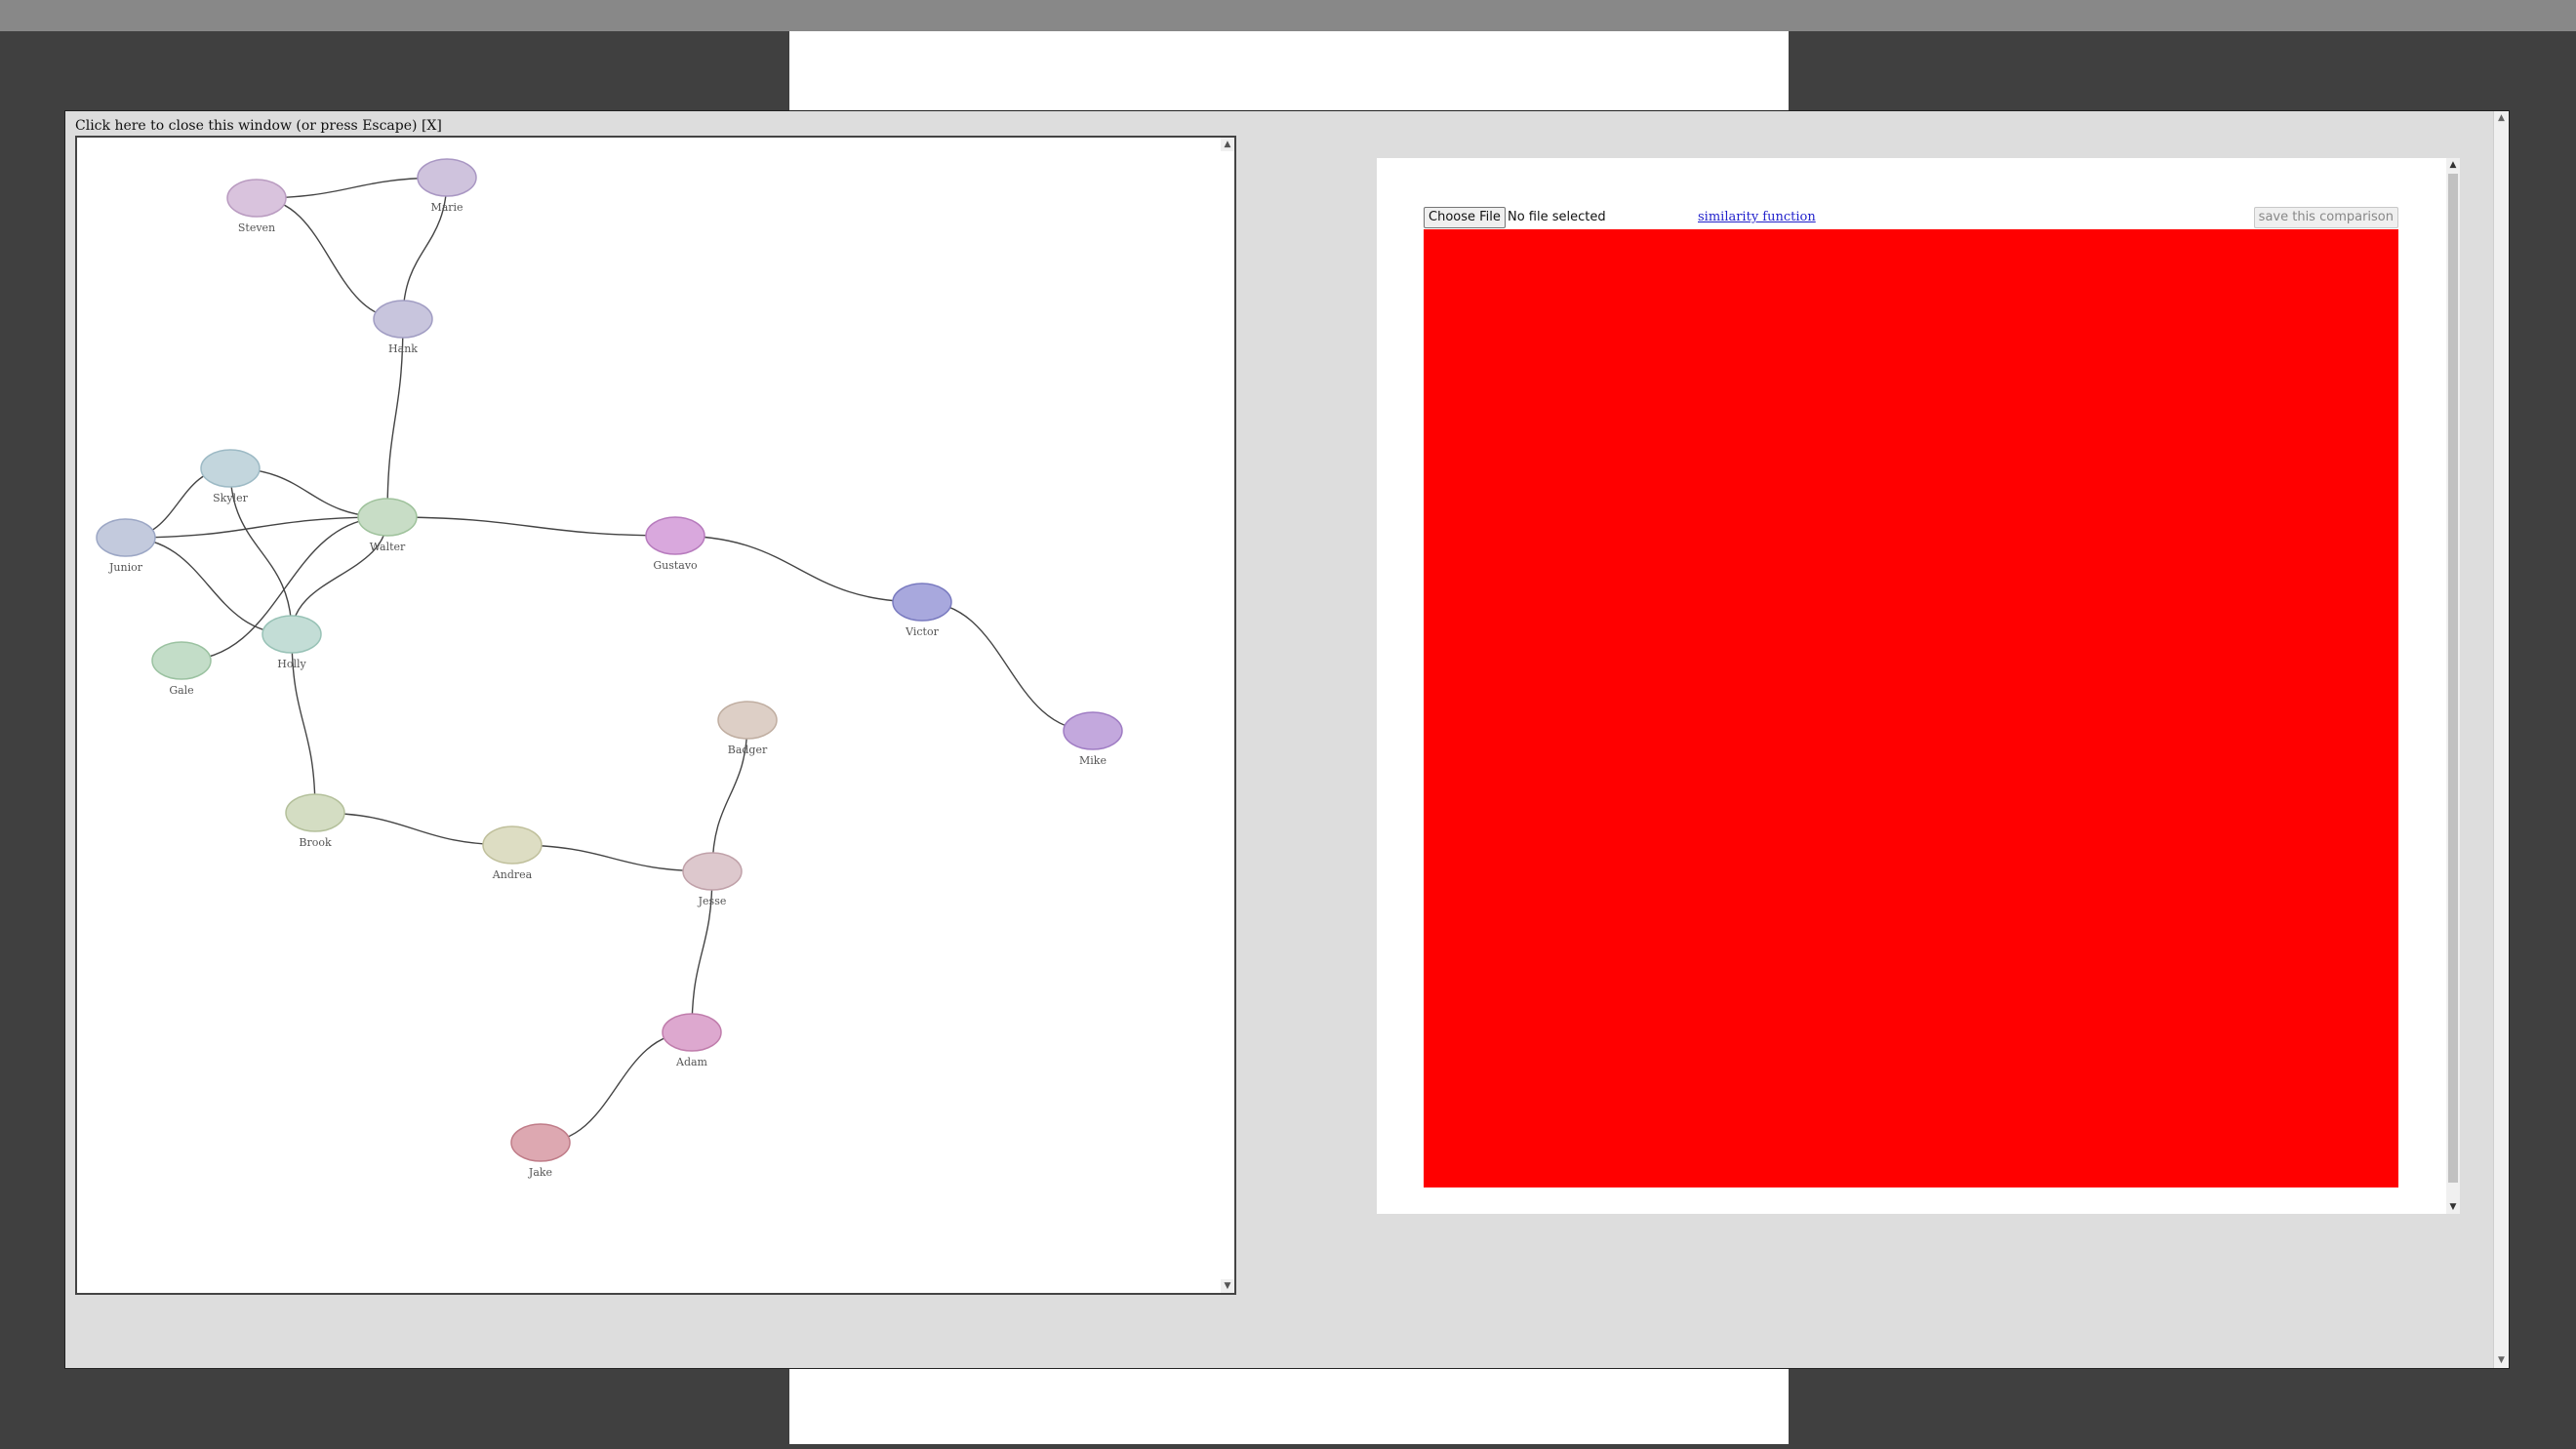 This screenshot has width=2576, height=1449. What do you see at coordinates (1289, 1406) in the screenshot?
I see `background-page-bottom` at bounding box center [1289, 1406].